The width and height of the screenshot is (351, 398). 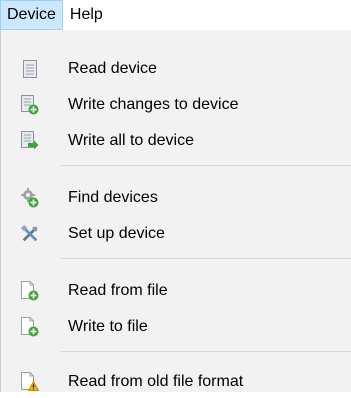 I want to click on menu-item-write-to-file: Write to file, so click(x=176, y=327).